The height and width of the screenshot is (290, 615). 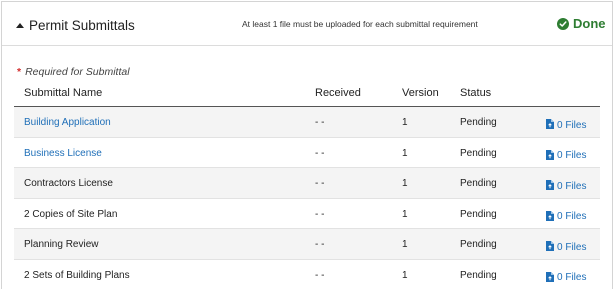 I want to click on caret-up-icon, so click(x=20, y=25).